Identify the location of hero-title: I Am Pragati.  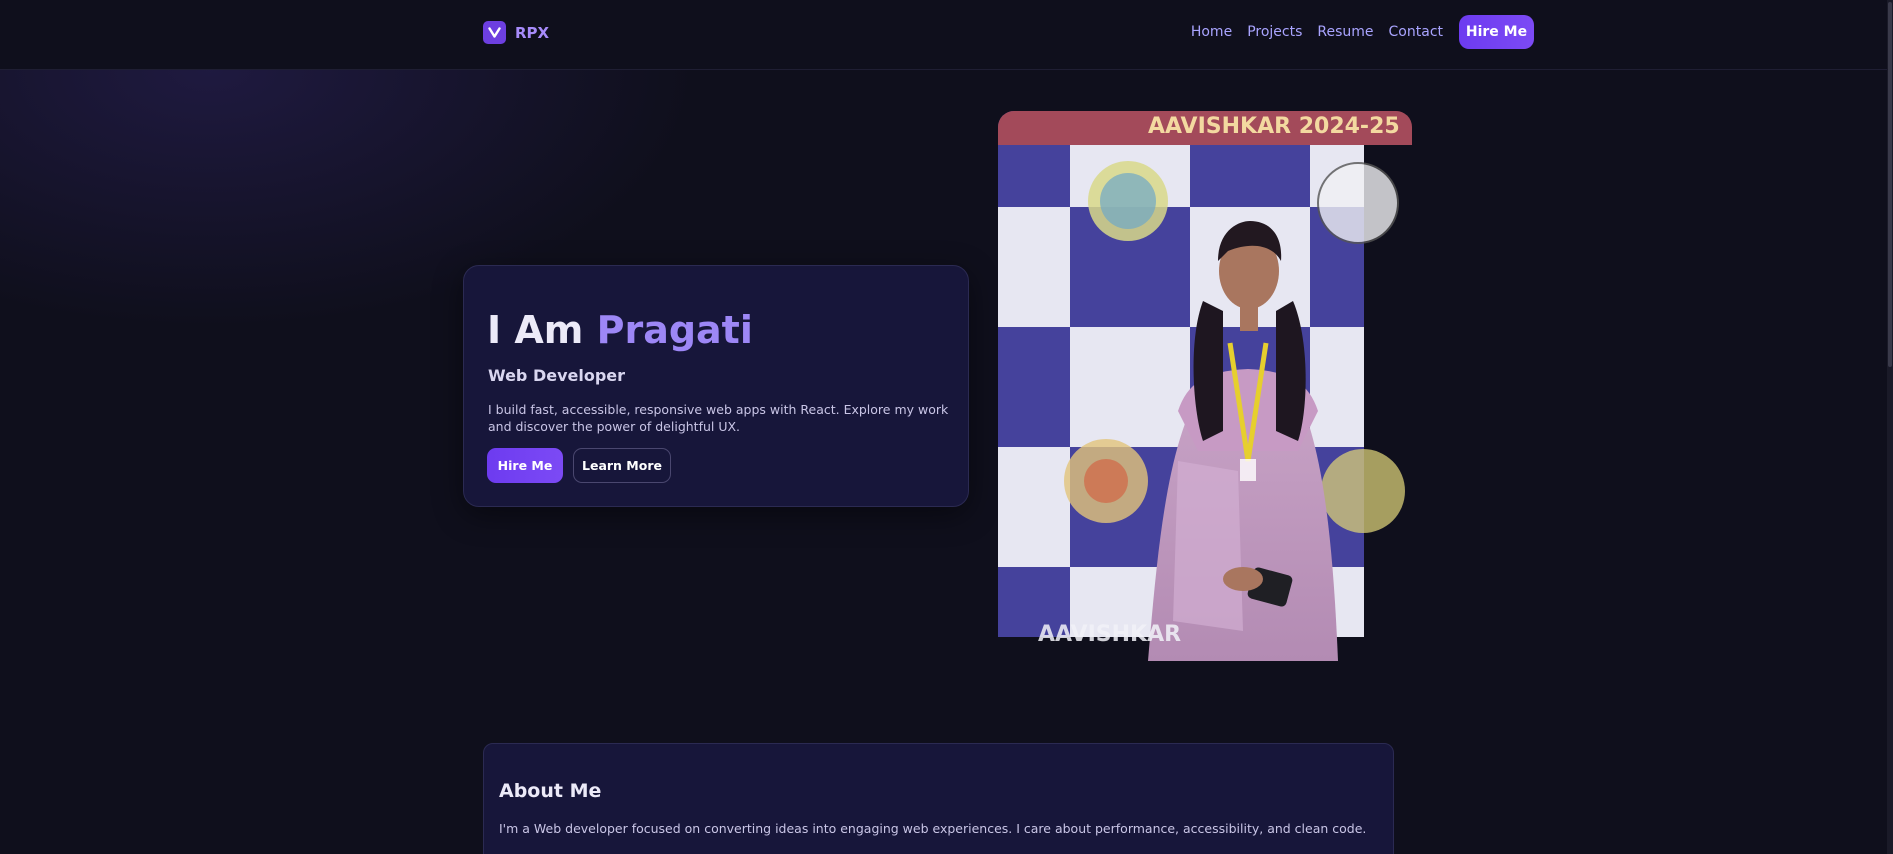
(620, 330).